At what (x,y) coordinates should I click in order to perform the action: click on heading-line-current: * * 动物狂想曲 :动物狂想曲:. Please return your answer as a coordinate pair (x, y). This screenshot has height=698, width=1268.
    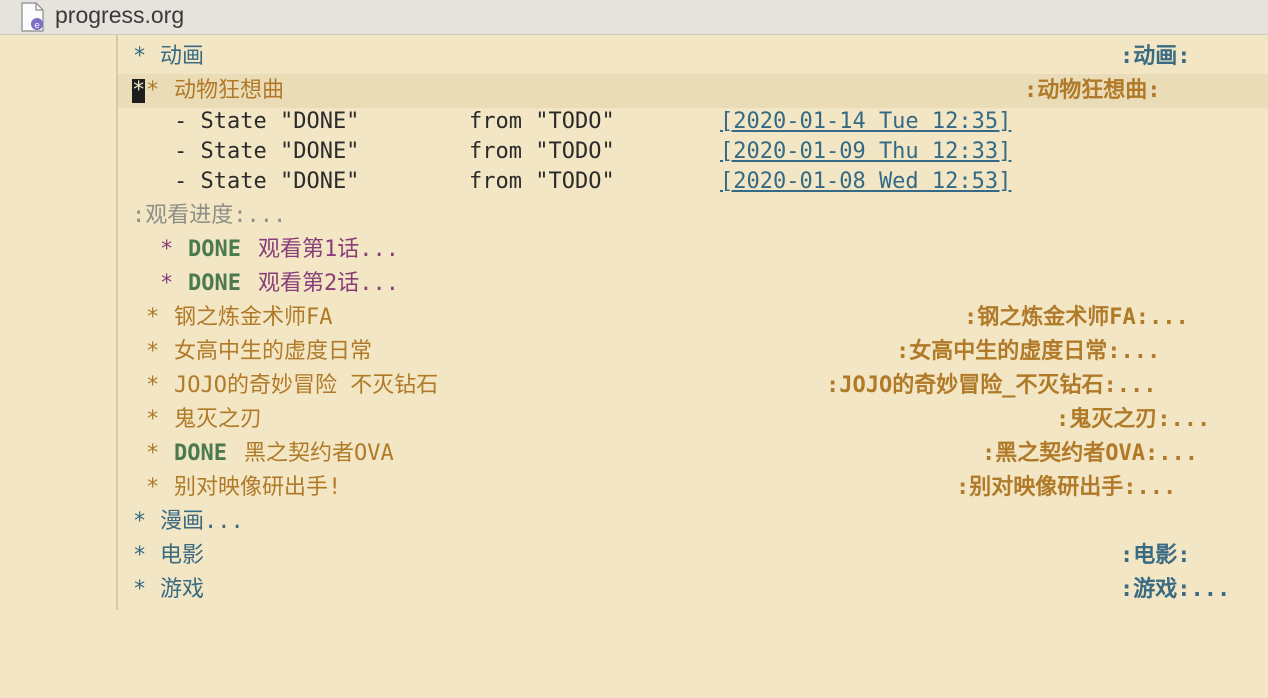
    Looking at the image, I should click on (693, 91).